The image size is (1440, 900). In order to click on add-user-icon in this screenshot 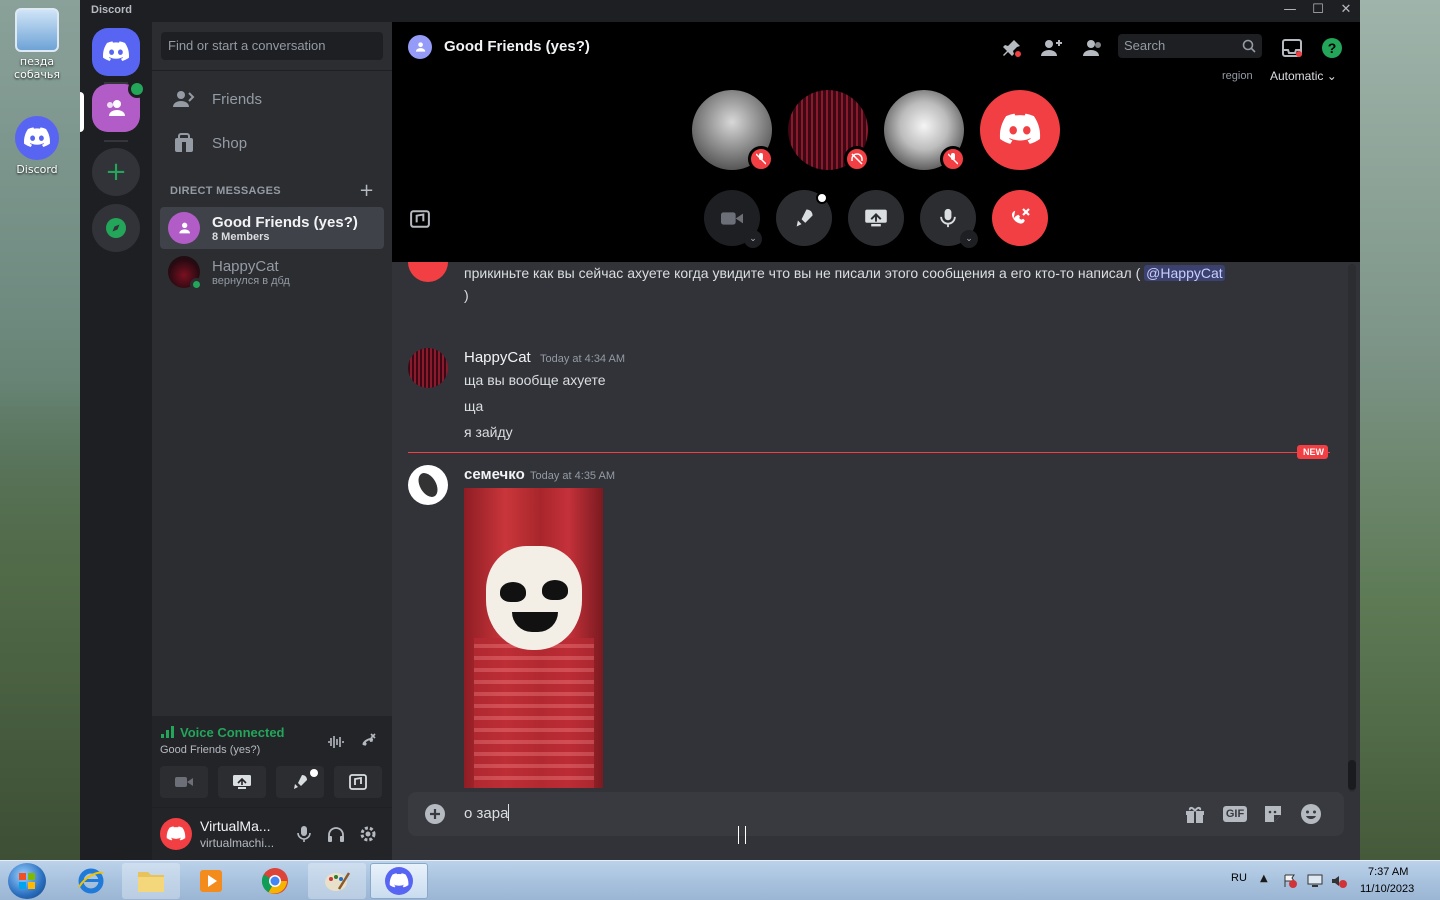, I will do `click(1051, 48)`.